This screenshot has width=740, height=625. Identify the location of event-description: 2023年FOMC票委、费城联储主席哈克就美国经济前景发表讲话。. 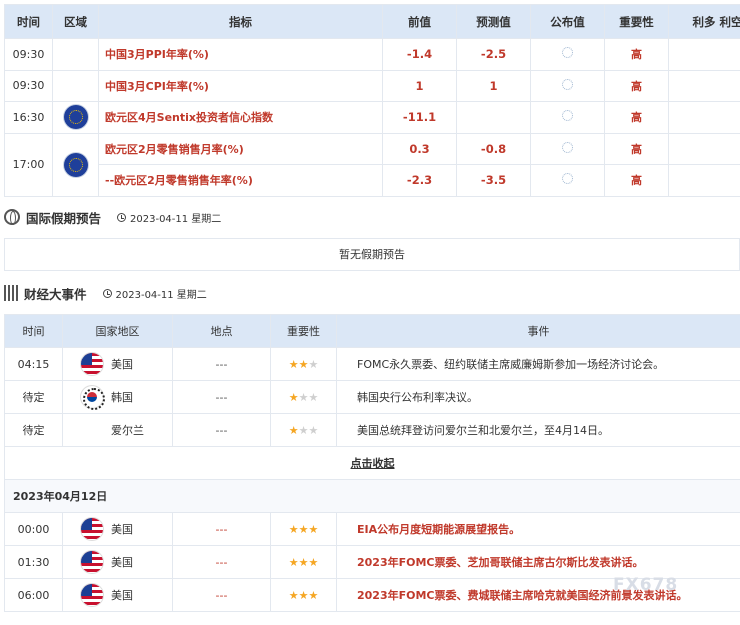
(538, 595).